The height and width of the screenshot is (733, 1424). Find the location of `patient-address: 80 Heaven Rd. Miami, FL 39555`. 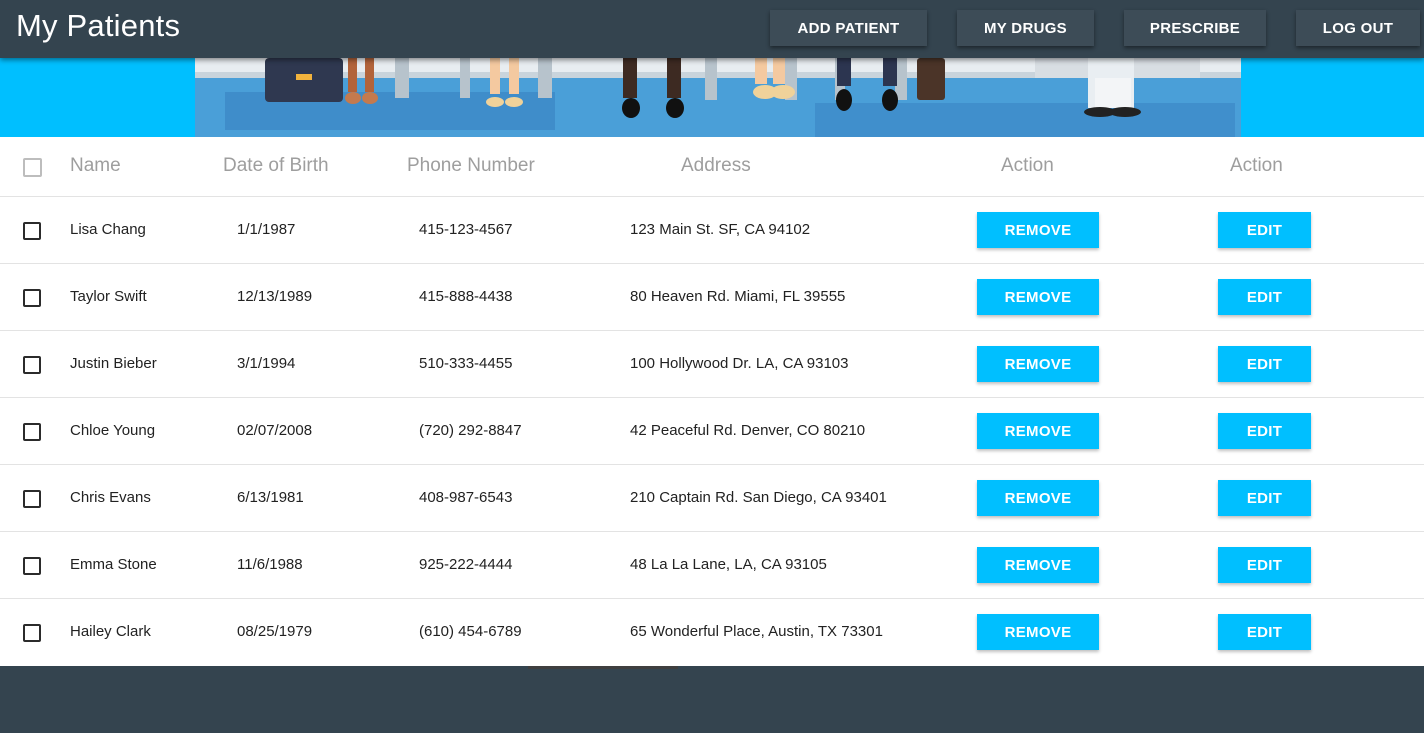

patient-address: 80 Heaven Rd. Miami, FL 39555 is located at coordinates (738, 296).